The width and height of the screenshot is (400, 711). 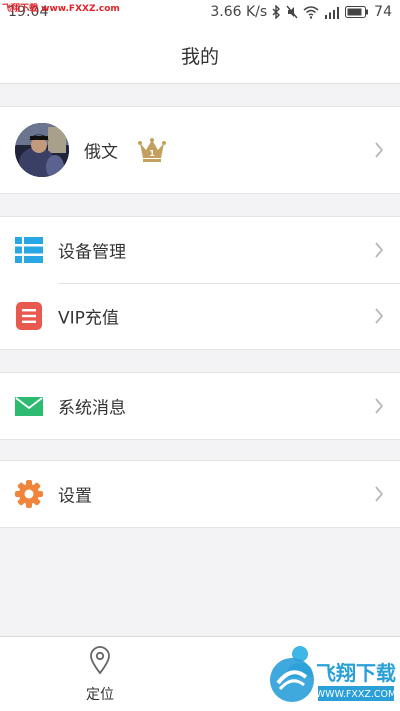 I want to click on navigation-bar: 我的, so click(x=200, y=56).